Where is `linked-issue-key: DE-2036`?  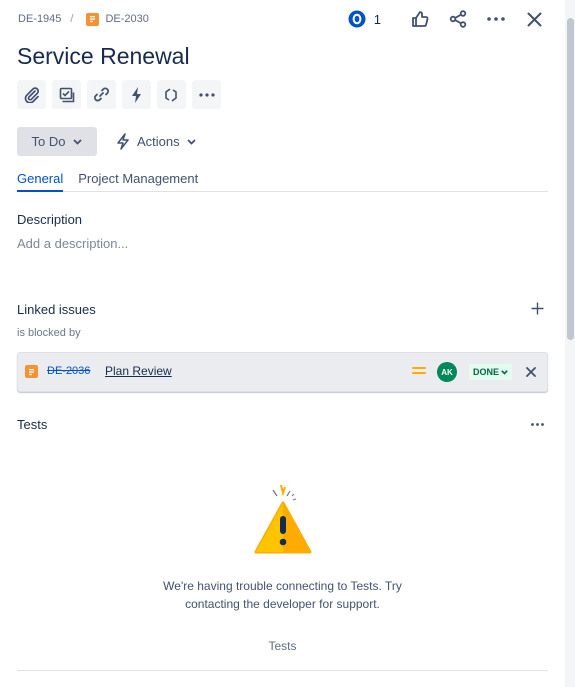
linked-issue-key: DE-2036 is located at coordinates (68, 371).